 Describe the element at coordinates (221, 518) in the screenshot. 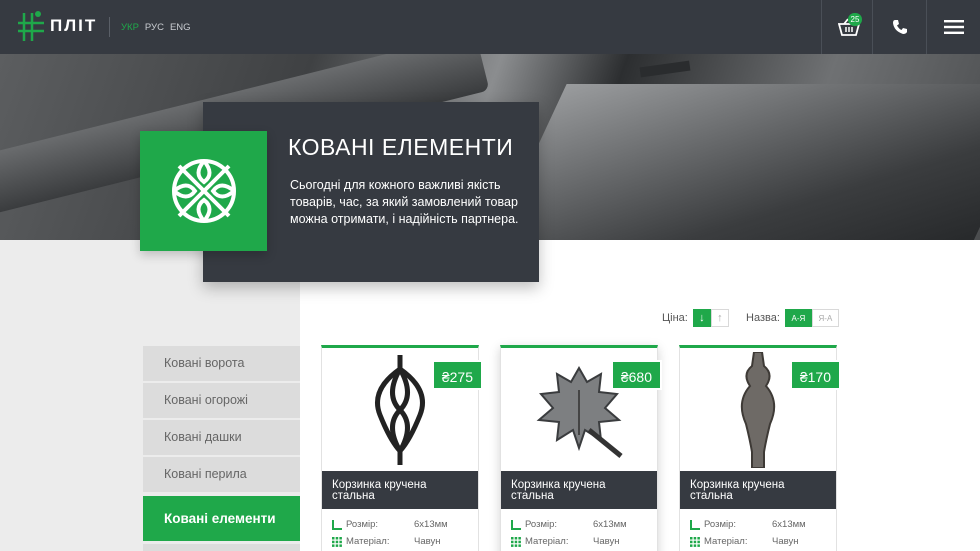

I see `sidebar-item-elements: Ковані елементи` at that location.